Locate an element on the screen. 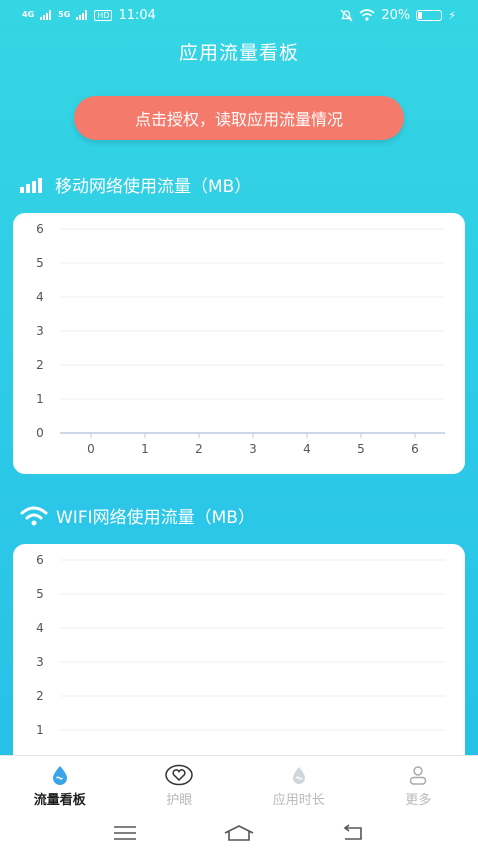 Image resolution: width=478 pixels, height=850 pixels. hd-badge: HD is located at coordinates (103, 15).